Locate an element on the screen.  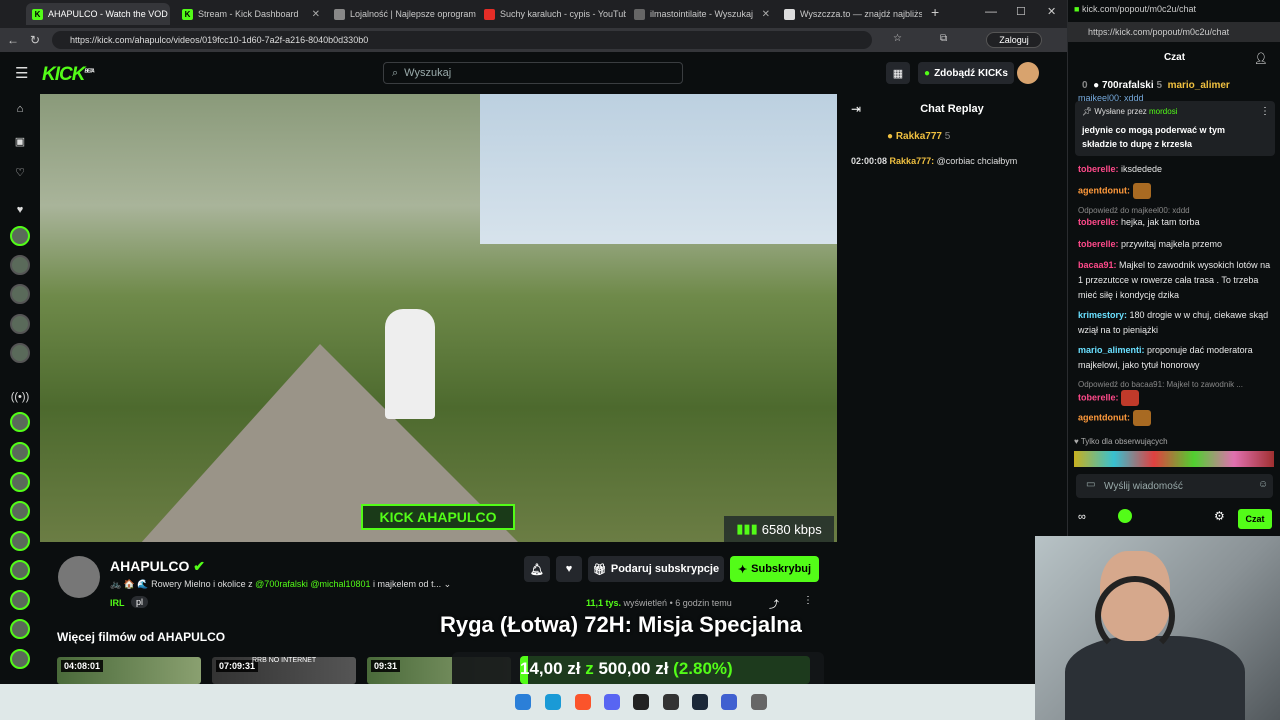
new-tab-button: + is located at coordinates (935, 12).